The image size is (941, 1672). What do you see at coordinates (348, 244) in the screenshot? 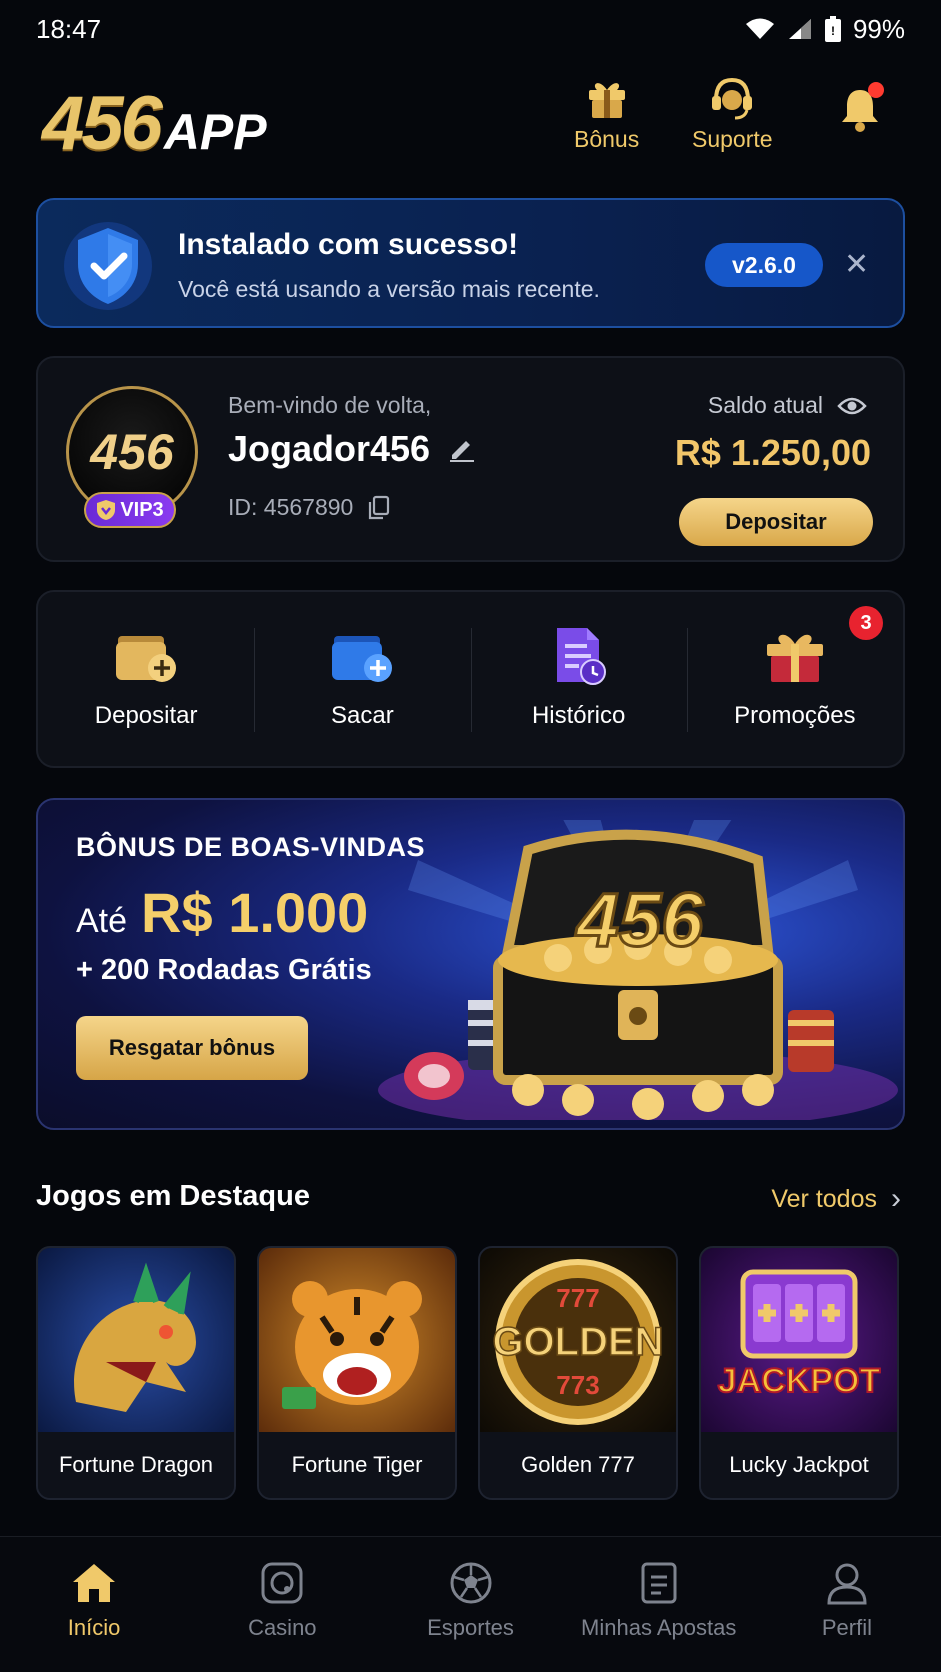
I see `install-title: Instalado com sucesso!` at bounding box center [348, 244].